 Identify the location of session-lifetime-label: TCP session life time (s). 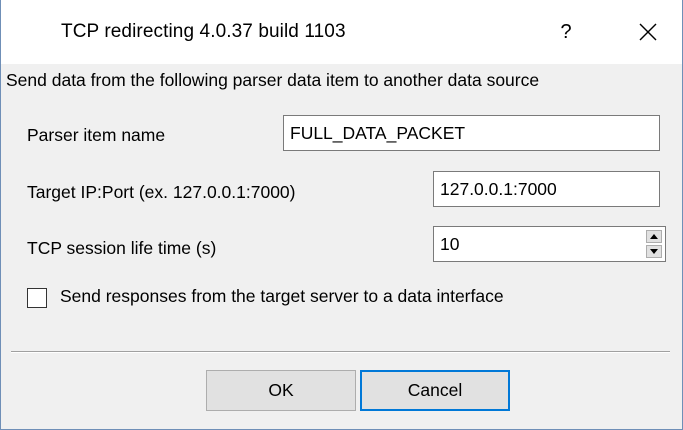
(122, 248).